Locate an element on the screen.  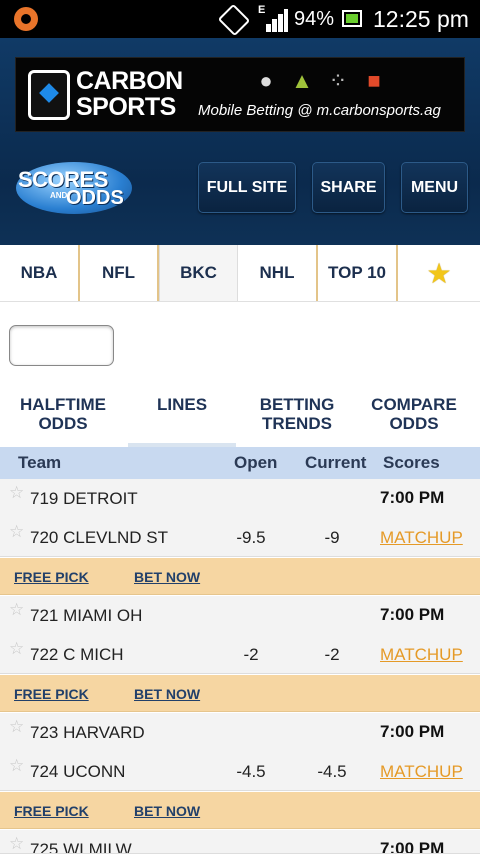
full-site-button: FULL SITE is located at coordinates (247, 187).